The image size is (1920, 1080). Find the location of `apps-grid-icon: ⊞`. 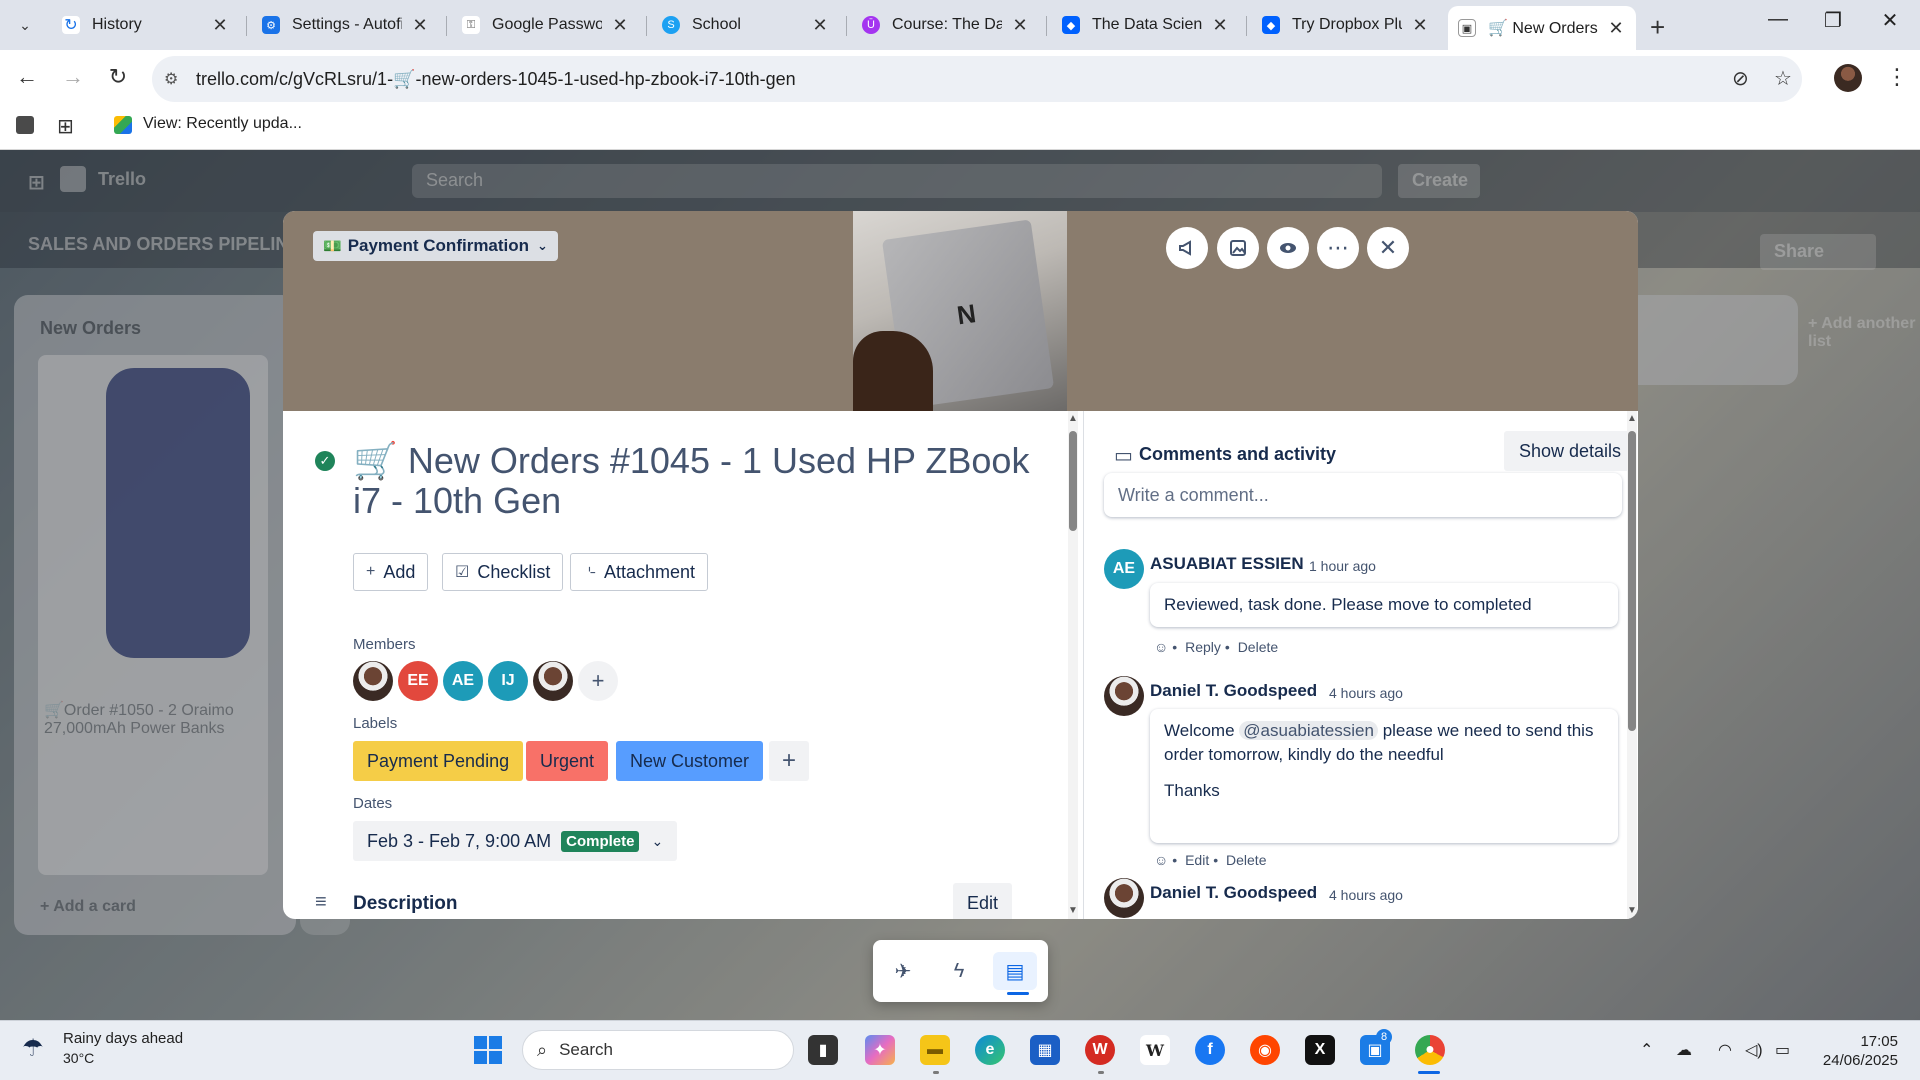

apps-grid-icon: ⊞ is located at coordinates (68, 126).